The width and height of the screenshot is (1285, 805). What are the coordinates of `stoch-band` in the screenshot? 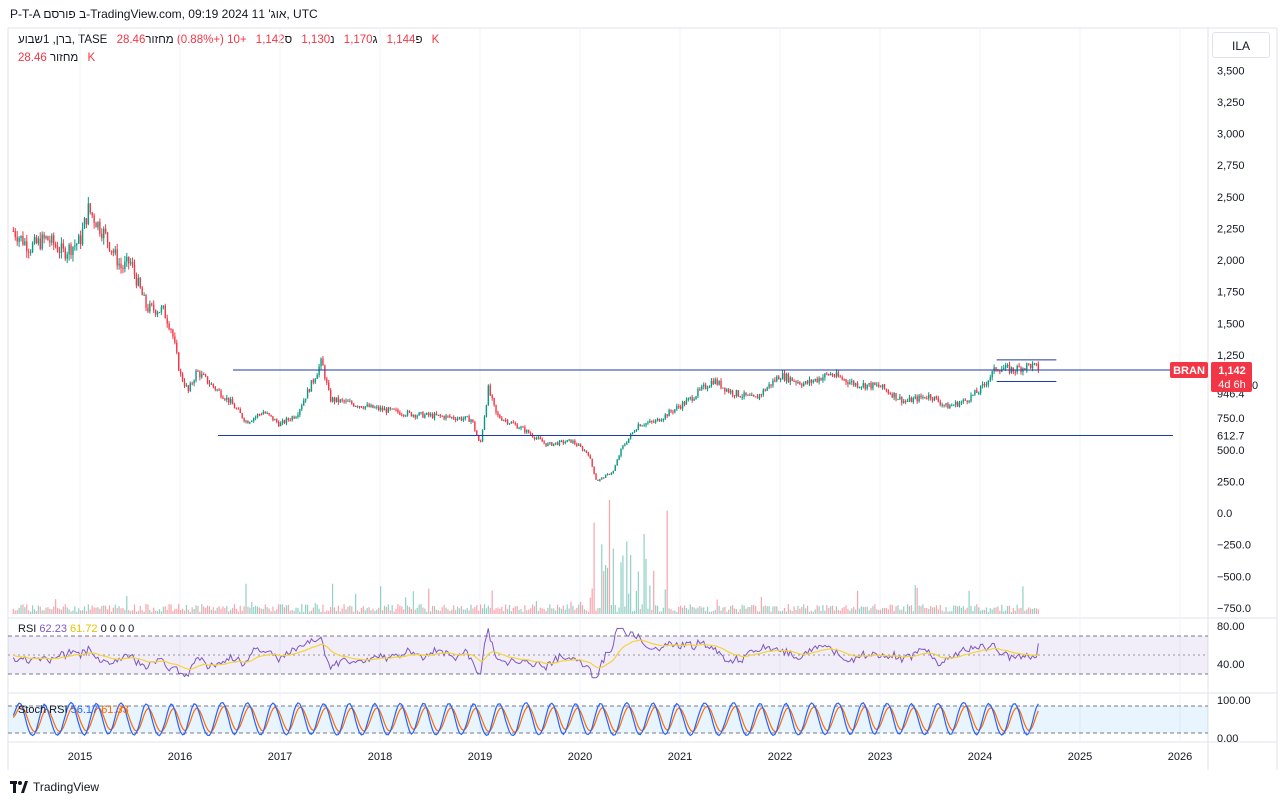 It's located at (608, 719).